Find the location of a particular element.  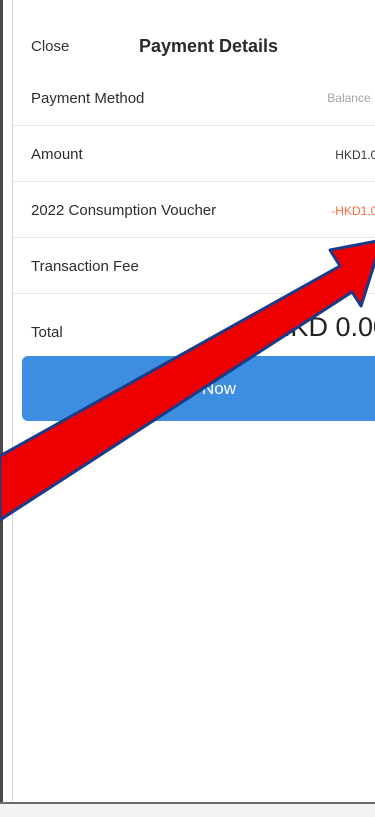

pay-now-button: Pay Now is located at coordinates (198, 388).